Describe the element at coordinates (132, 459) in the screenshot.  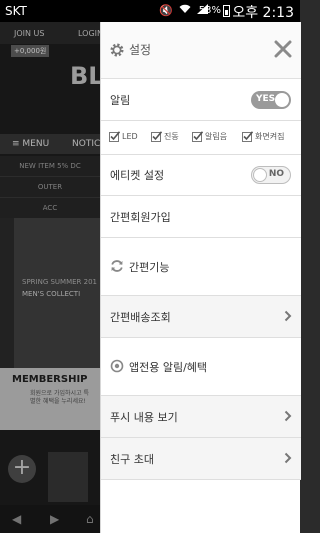
I see `invite-friend-label: 친구 초대` at that location.